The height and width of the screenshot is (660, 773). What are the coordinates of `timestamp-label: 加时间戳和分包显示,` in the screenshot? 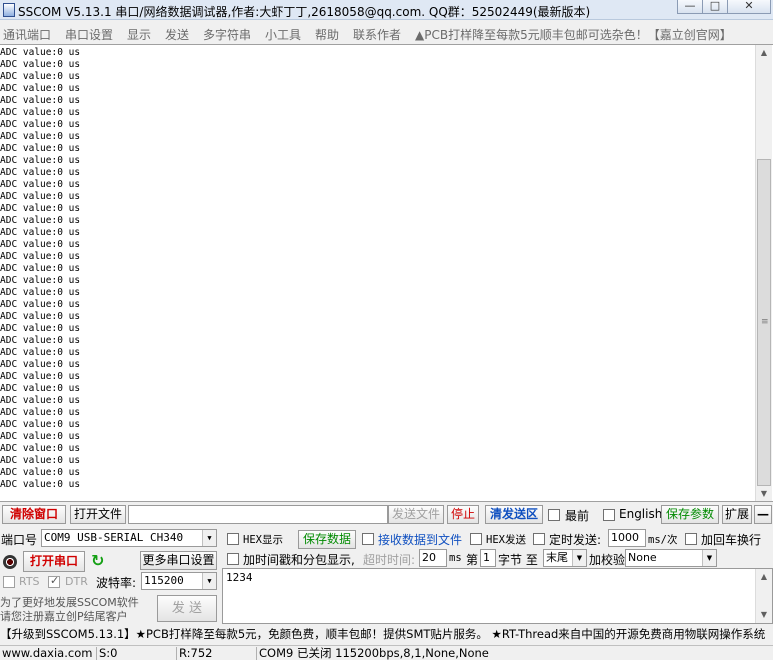 It's located at (299, 560).